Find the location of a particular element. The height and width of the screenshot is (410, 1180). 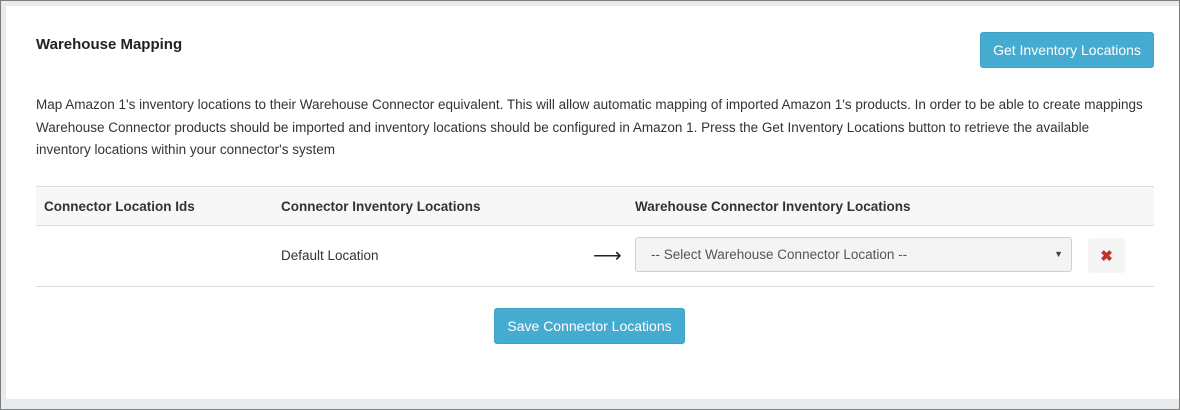

get-inventory-locations-button: Get Inventory Locations is located at coordinates (1067, 50).